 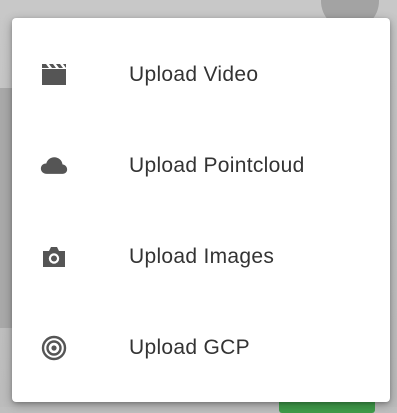 What do you see at coordinates (189, 347) in the screenshot?
I see `menu-item-label: Upload GCP` at bounding box center [189, 347].